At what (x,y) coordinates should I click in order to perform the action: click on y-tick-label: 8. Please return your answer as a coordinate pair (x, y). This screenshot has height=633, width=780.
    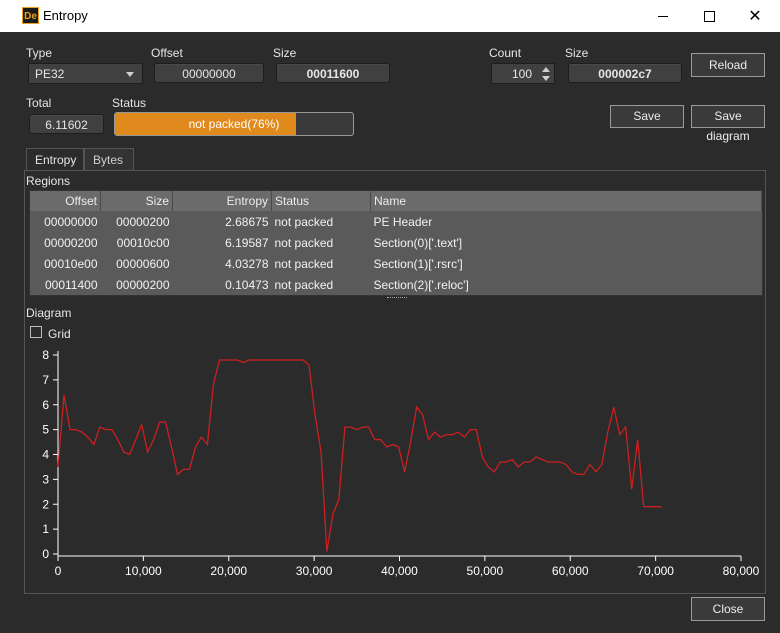
    Looking at the image, I should click on (45, 355).